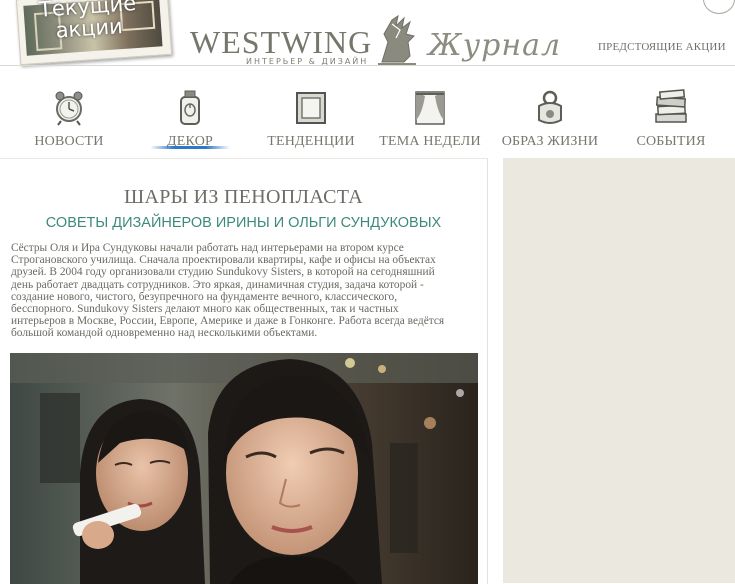  What do you see at coordinates (662, 47) in the screenshot?
I see `upcoming-promotions-link: ПРЕДСТОЯЩИЕ АКЦИИ` at bounding box center [662, 47].